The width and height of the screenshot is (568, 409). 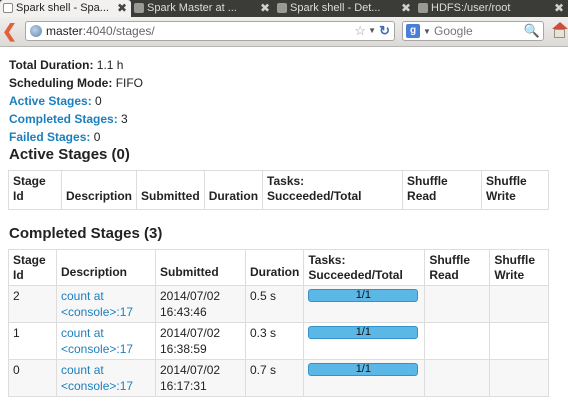 I want to click on cell-stage-id: 2, so click(x=32, y=304).